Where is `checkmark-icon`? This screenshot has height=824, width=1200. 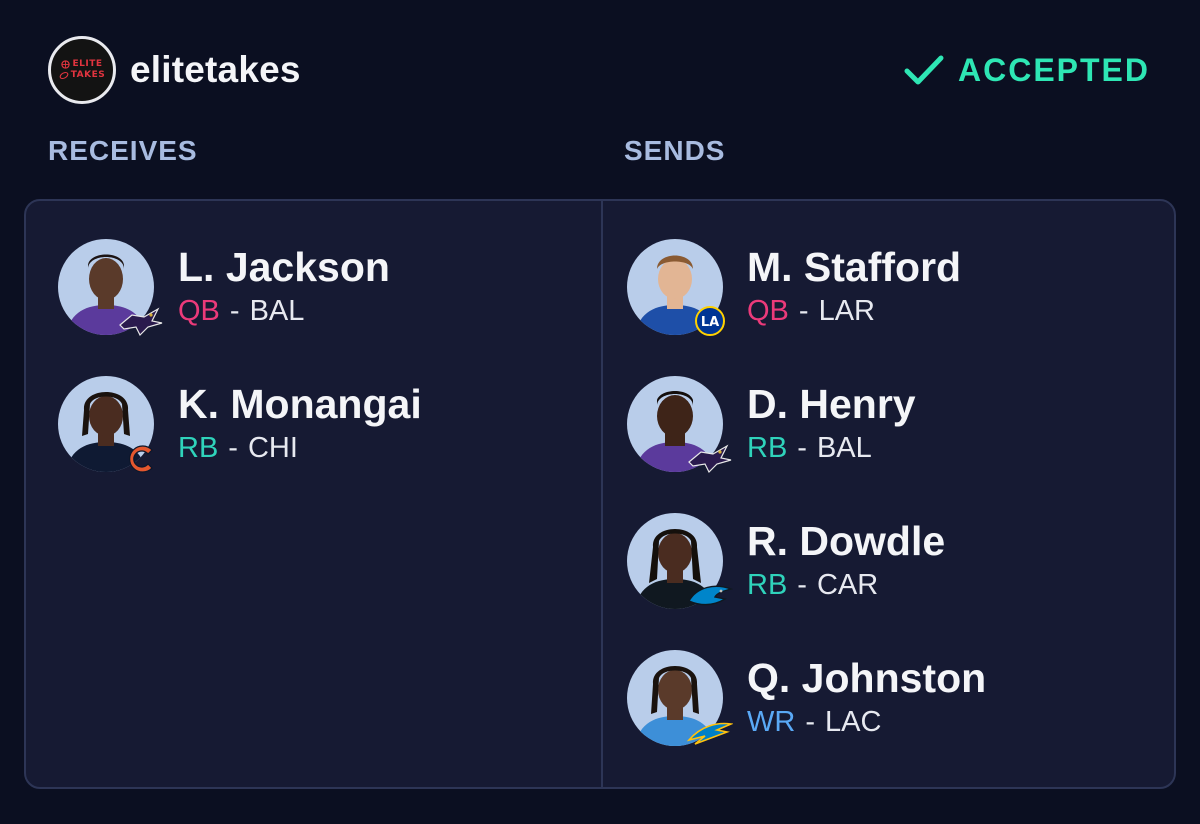
checkmark-icon is located at coordinates (924, 70).